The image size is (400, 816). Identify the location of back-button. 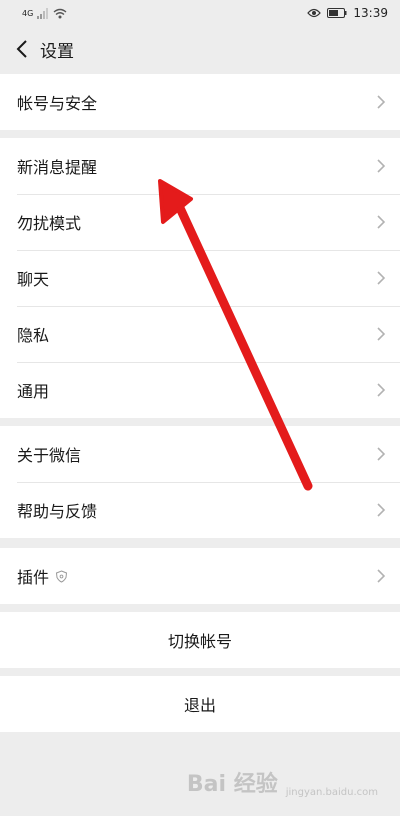
(22, 49).